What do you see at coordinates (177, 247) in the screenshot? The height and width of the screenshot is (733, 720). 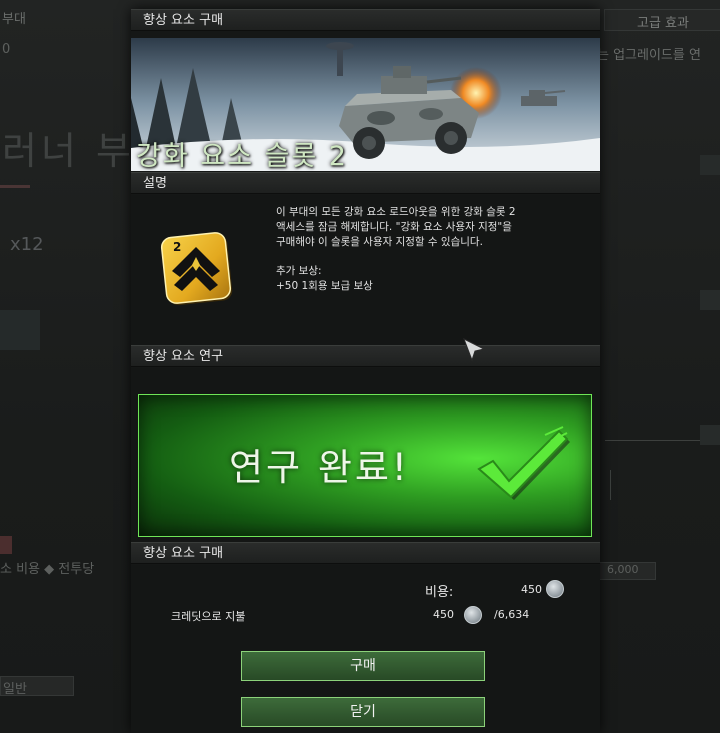 I see `badge-rank-number: 2` at bounding box center [177, 247].